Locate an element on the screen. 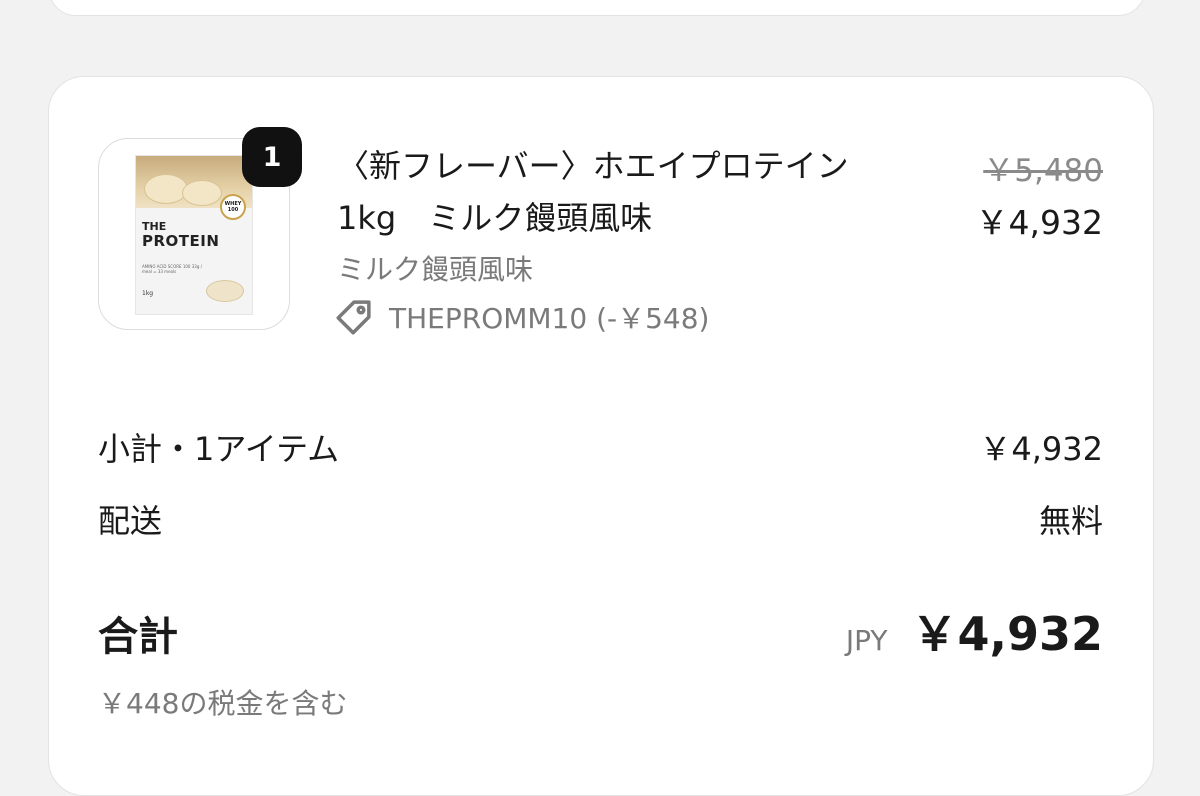 This screenshot has width=1200, height=796. tag-icon is located at coordinates (353, 317).